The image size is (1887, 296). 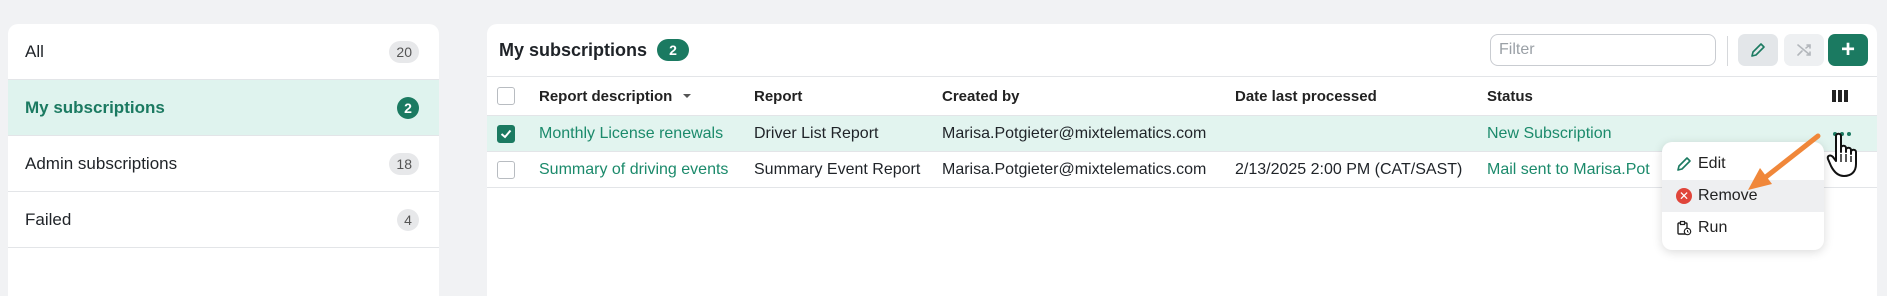 I want to click on toolbar-divider, so click(x=1727, y=51).